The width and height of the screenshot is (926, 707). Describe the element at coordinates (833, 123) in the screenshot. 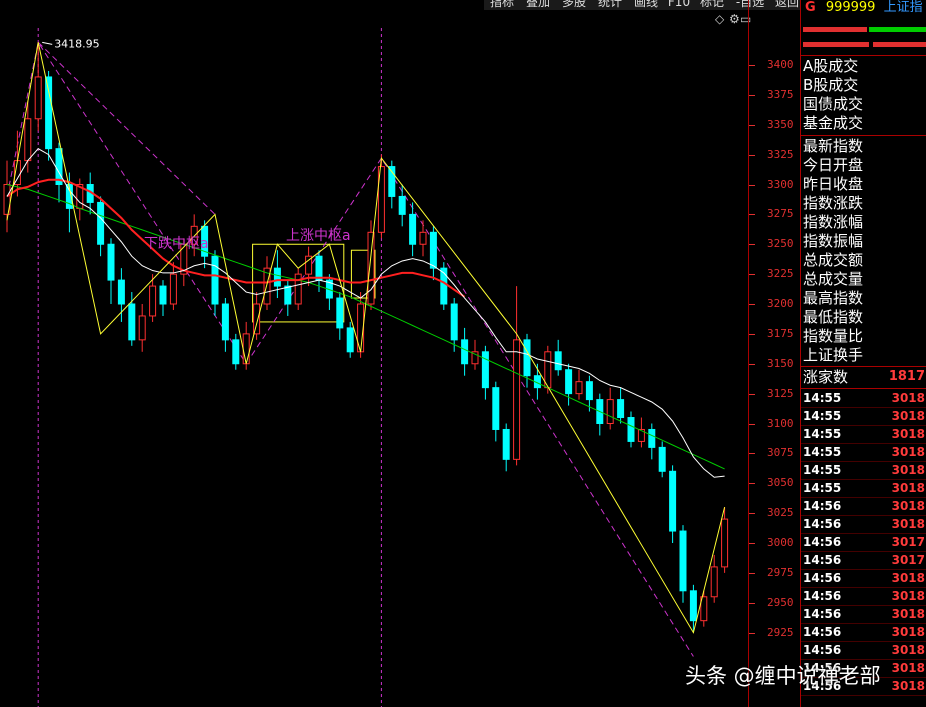

I see `stat-label: 基金成交` at that location.